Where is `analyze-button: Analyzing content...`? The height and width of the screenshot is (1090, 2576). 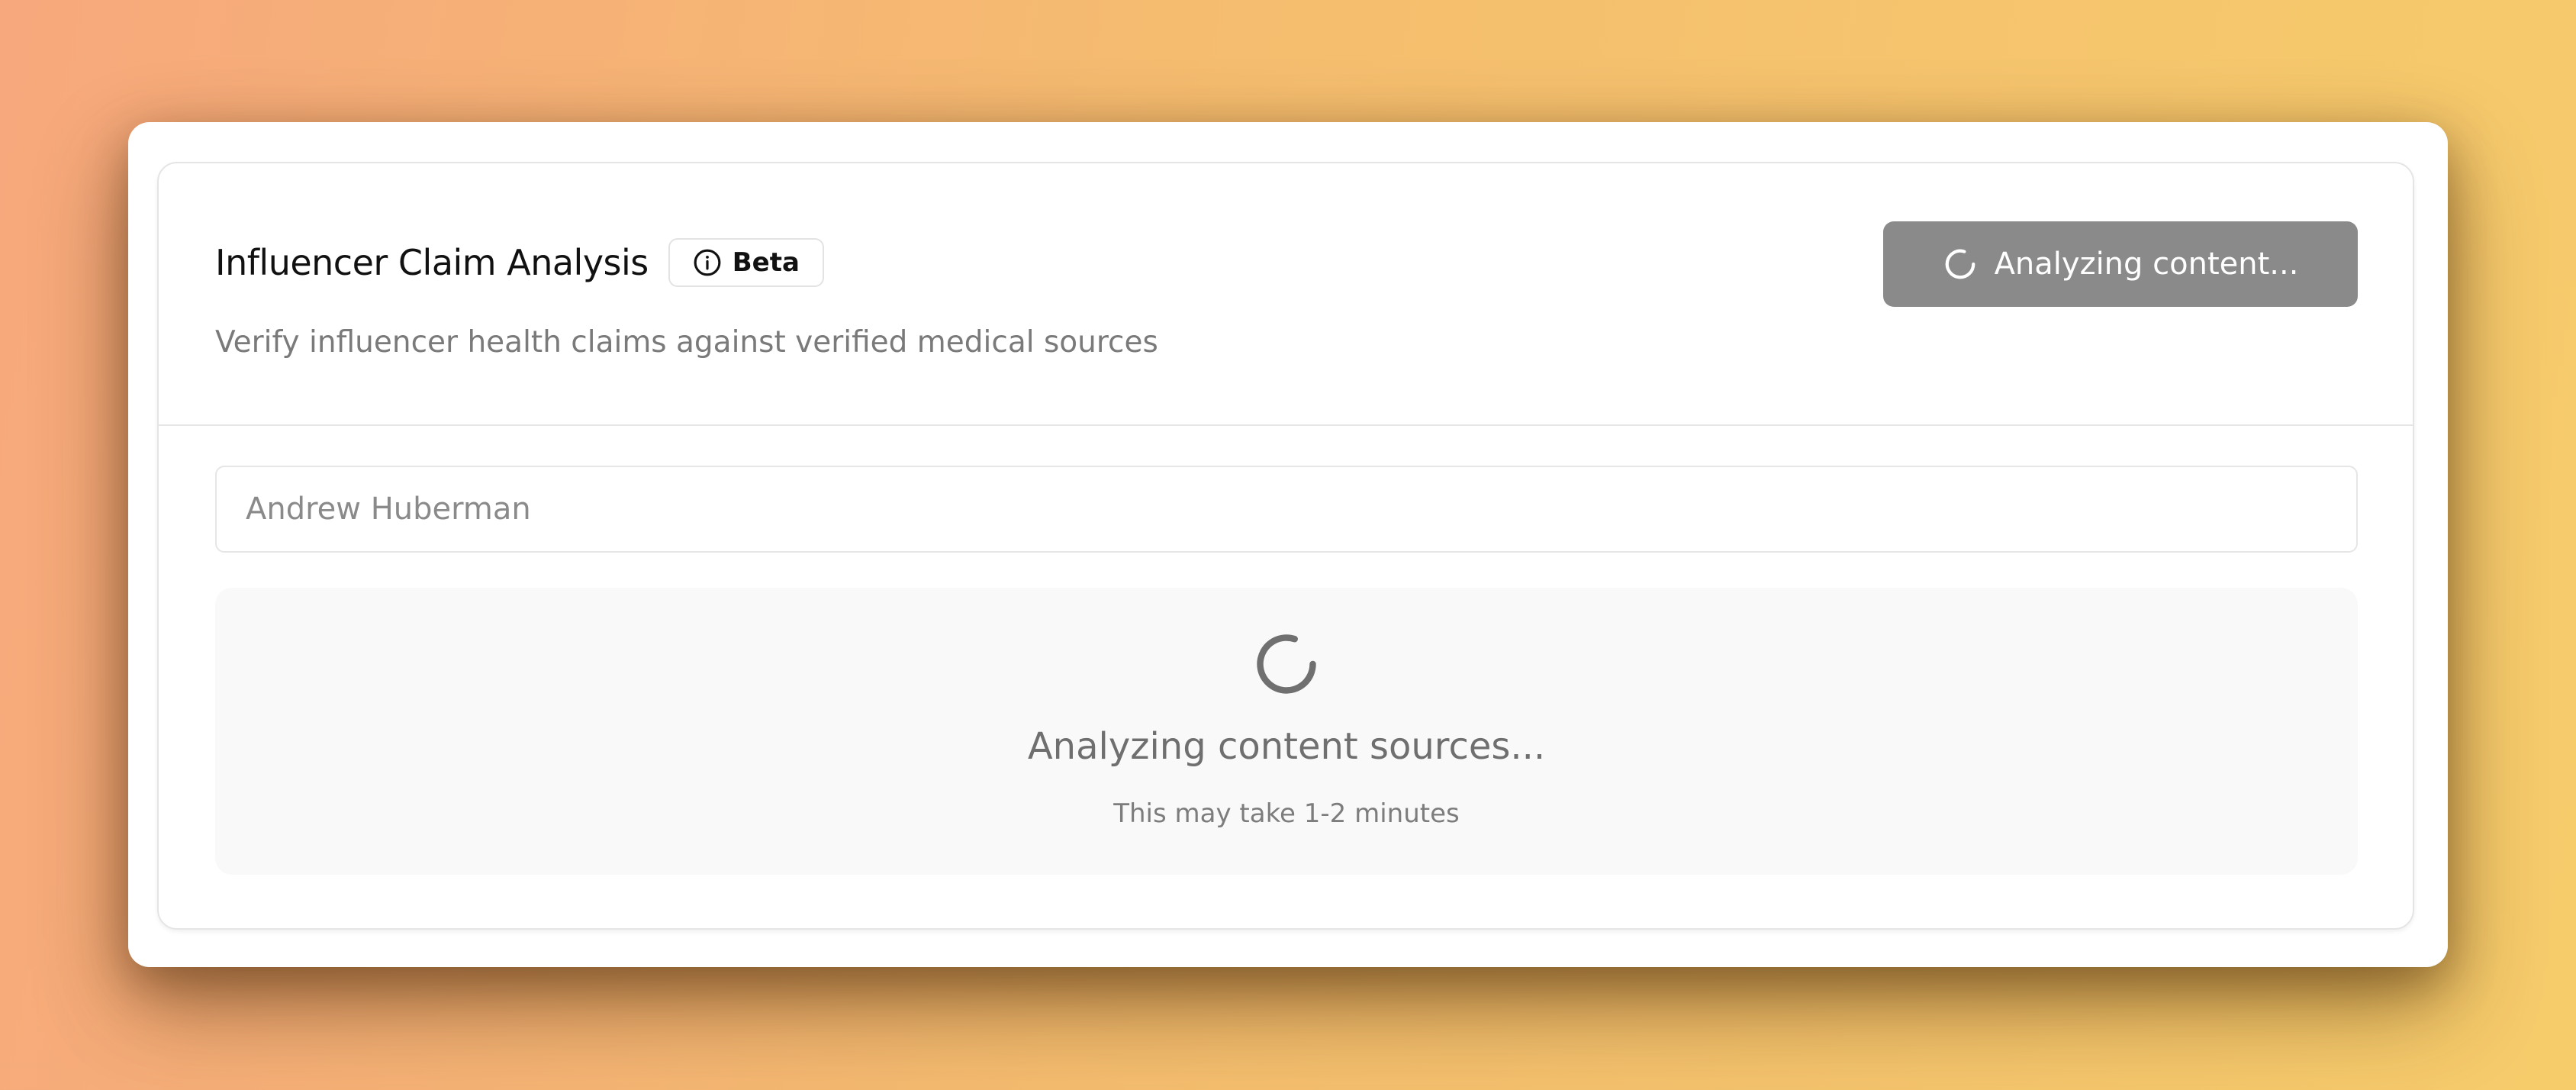 analyze-button: Analyzing content... is located at coordinates (2120, 264).